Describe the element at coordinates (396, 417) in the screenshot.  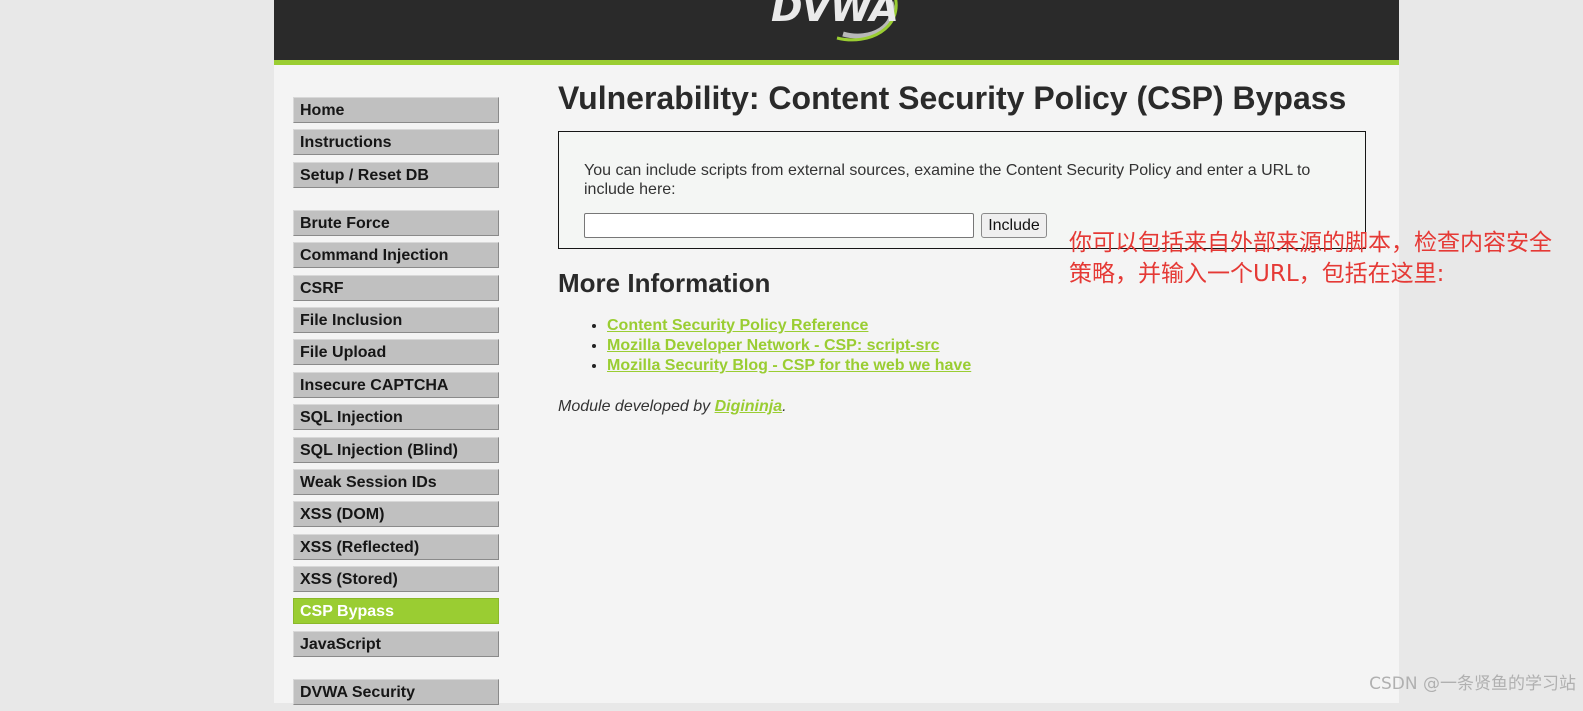
I see `sidebar-item-sql-injection: SQL Injection` at that location.